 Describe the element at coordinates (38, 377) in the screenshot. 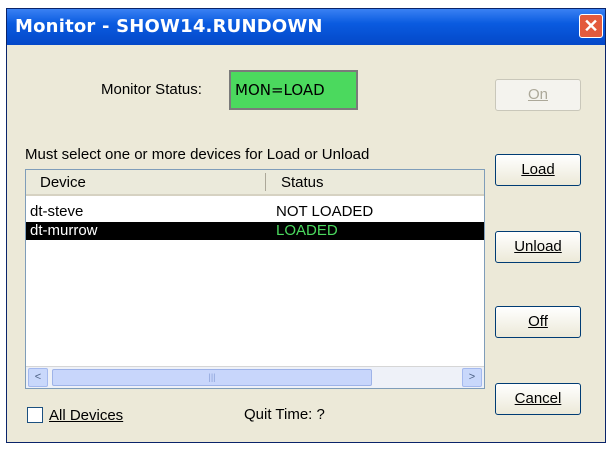

I see `scroll-left-icon: <` at that location.